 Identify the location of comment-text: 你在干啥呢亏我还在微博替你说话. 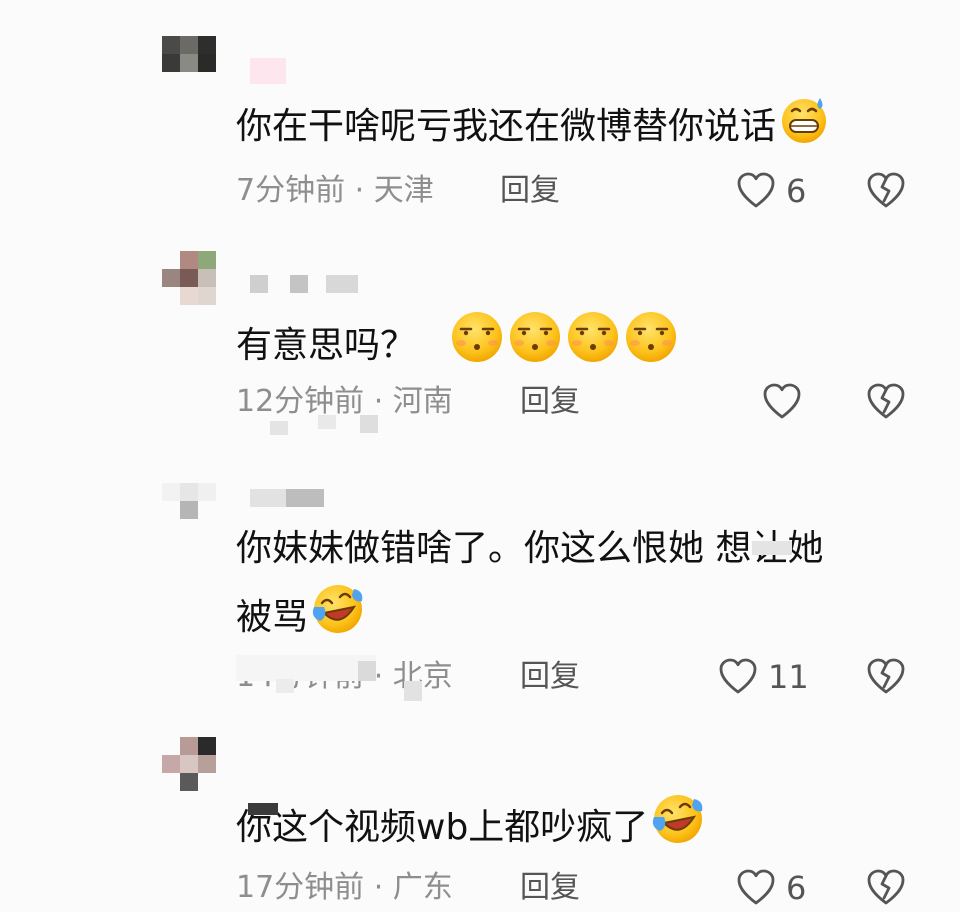
(533, 125).